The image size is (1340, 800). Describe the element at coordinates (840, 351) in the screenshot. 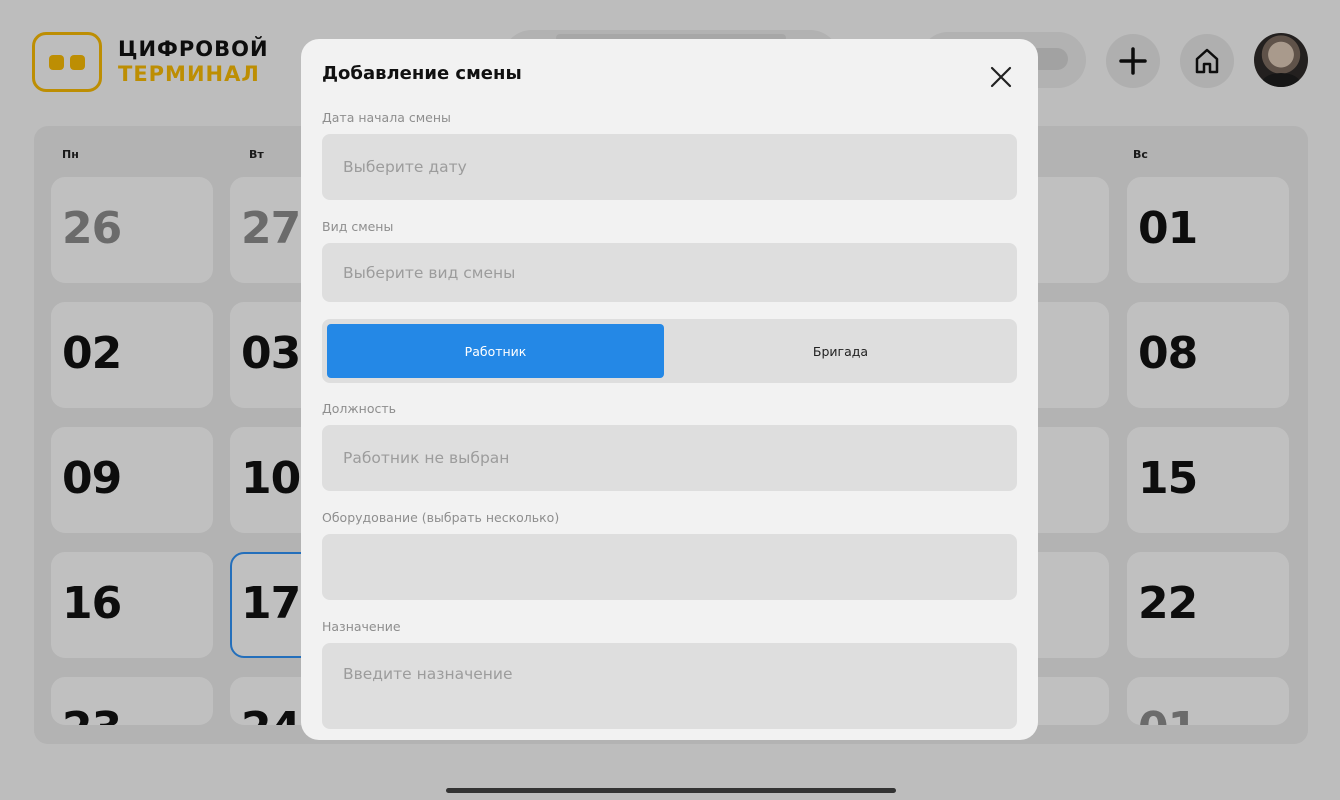

I see `toggle-brigade: Бригада` at that location.